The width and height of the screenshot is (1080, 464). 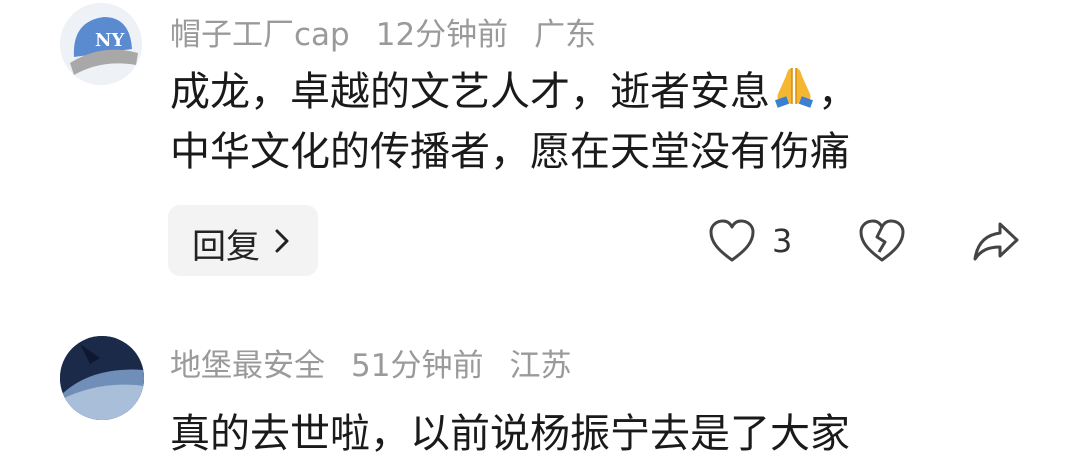 I want to click on avatar: NY, so click(x=101, y=44).